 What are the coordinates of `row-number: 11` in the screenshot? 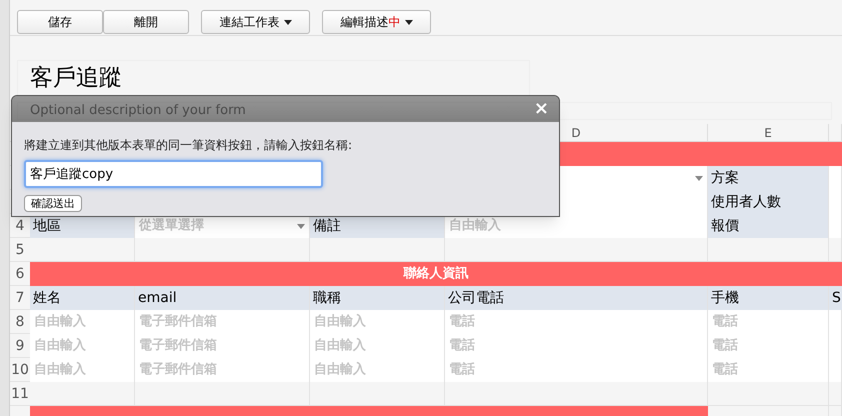 It's located at (20, 394).